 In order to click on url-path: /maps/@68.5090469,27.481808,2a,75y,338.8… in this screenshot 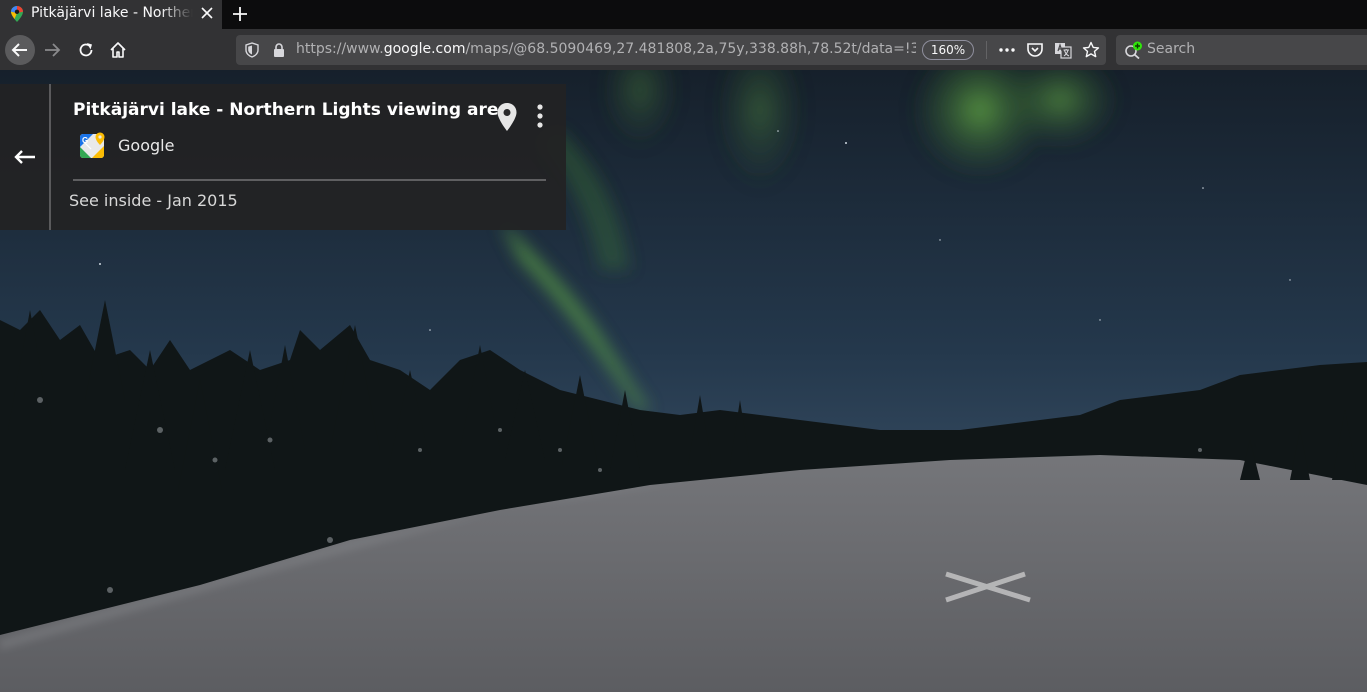, I will do `click(690, 49)`.